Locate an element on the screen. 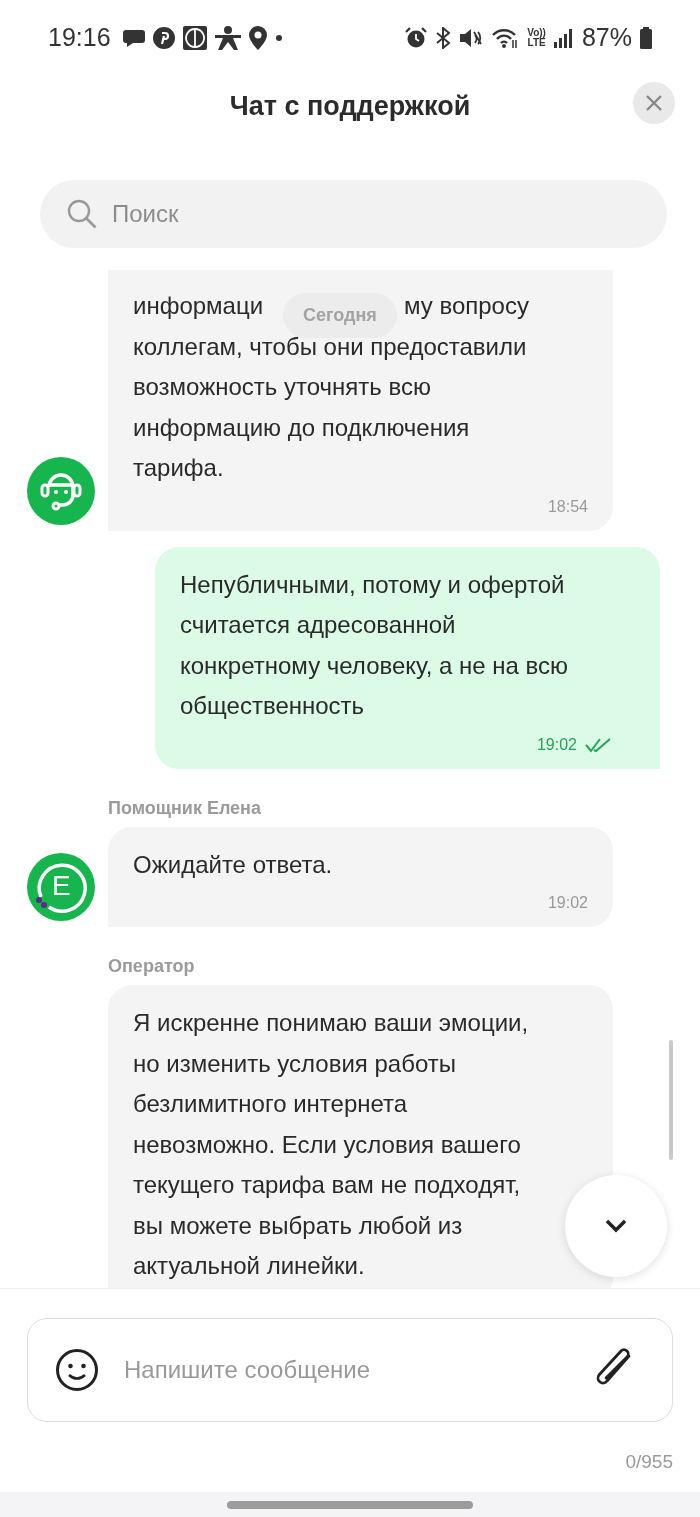 Image resolution: width=700 pixels, height=1517 pixels. dot-icon is located at coordinates (278, 38).